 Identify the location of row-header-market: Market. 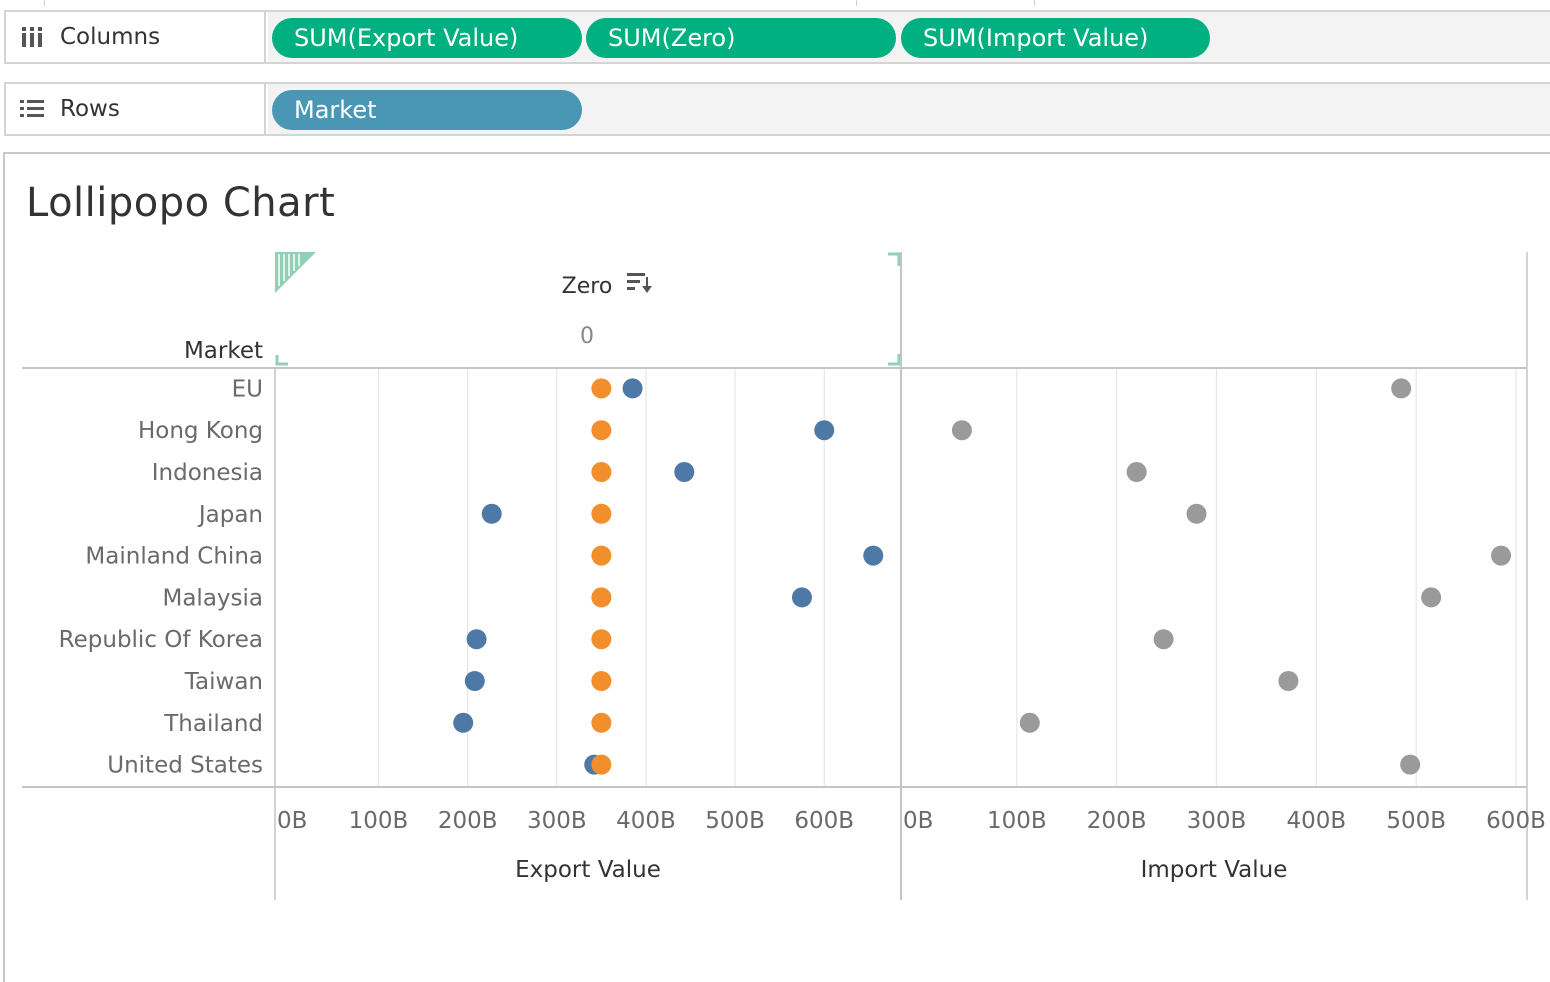
(223, 351).